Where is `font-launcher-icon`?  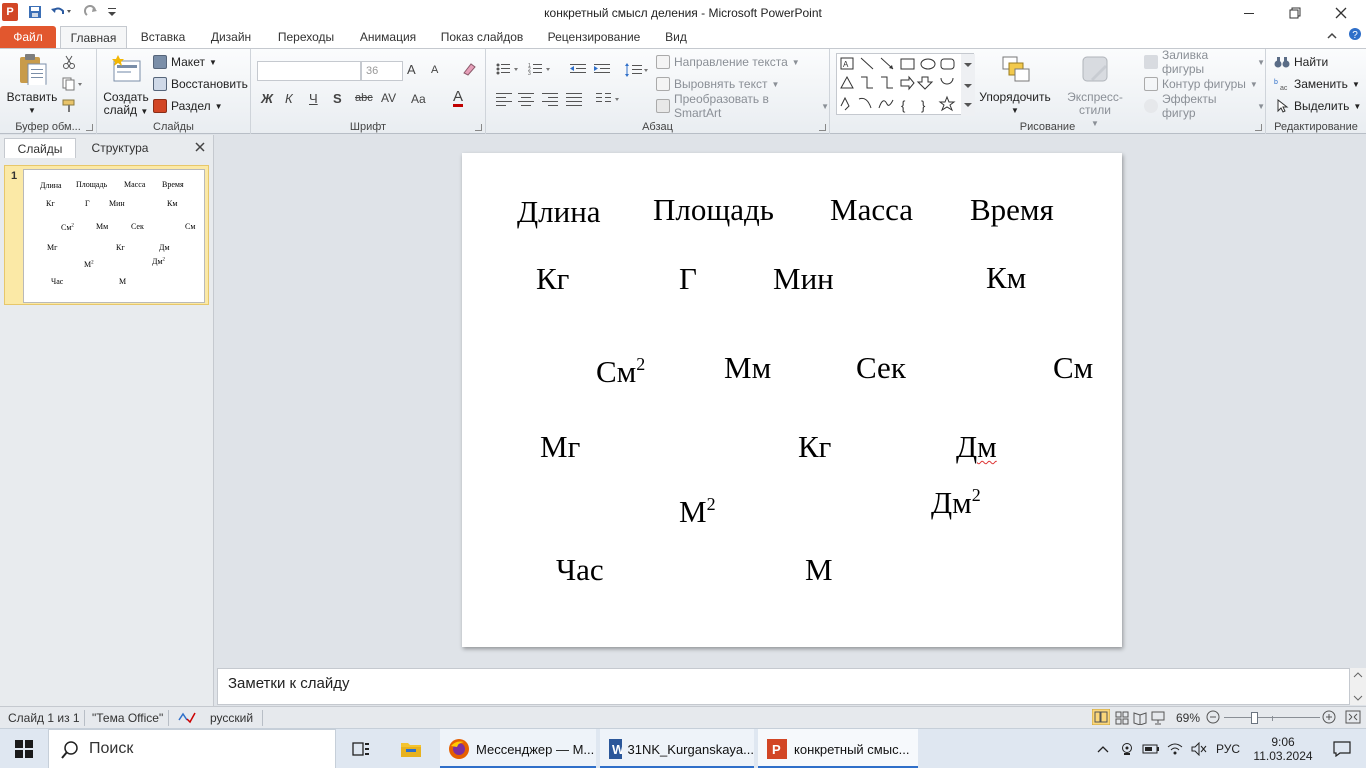
font-launcher-icon is located at coordinates (478, 127).